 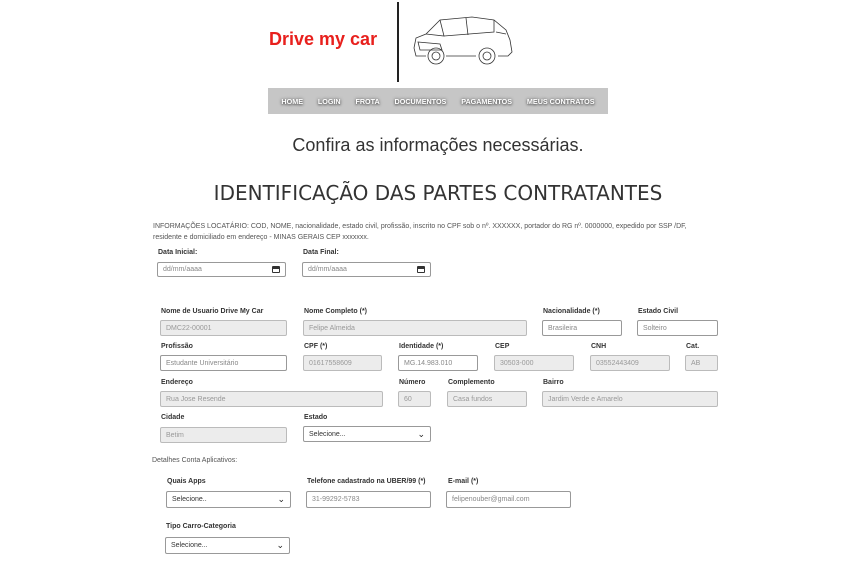 I want to click on tipo-carro-select: Selecione... ⌄, so click(x=227, y=545).